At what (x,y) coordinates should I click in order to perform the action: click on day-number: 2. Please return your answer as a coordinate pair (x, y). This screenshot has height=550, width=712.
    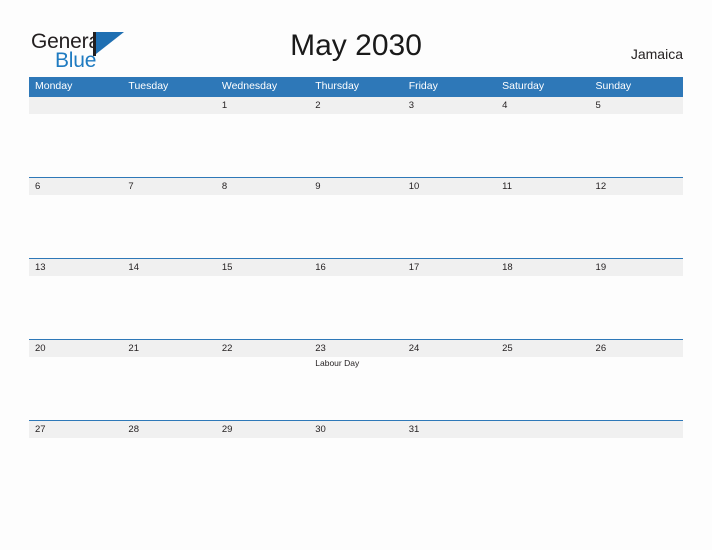
    Looking at the image, I should click on (355, 105).